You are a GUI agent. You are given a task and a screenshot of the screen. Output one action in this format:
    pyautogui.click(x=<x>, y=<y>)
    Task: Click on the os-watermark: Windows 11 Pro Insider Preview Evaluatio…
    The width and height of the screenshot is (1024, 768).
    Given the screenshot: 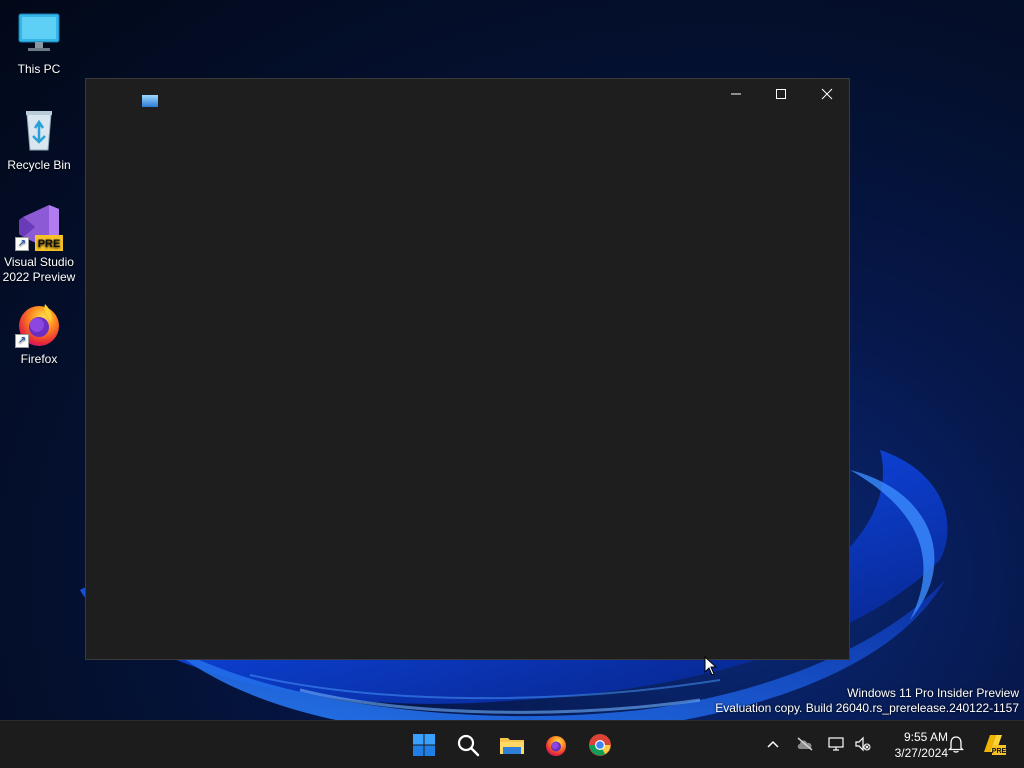 What is the action you would take?
    pyautogui.click(x=867, y=701)
    